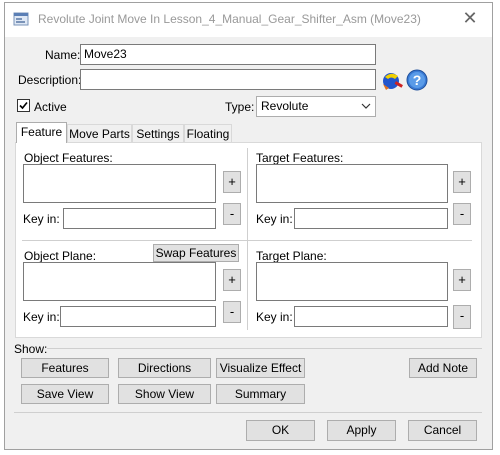 The height and width of the screenshot is (455, 500). I want to click on tab-feature: Feature, so click(41, 132).